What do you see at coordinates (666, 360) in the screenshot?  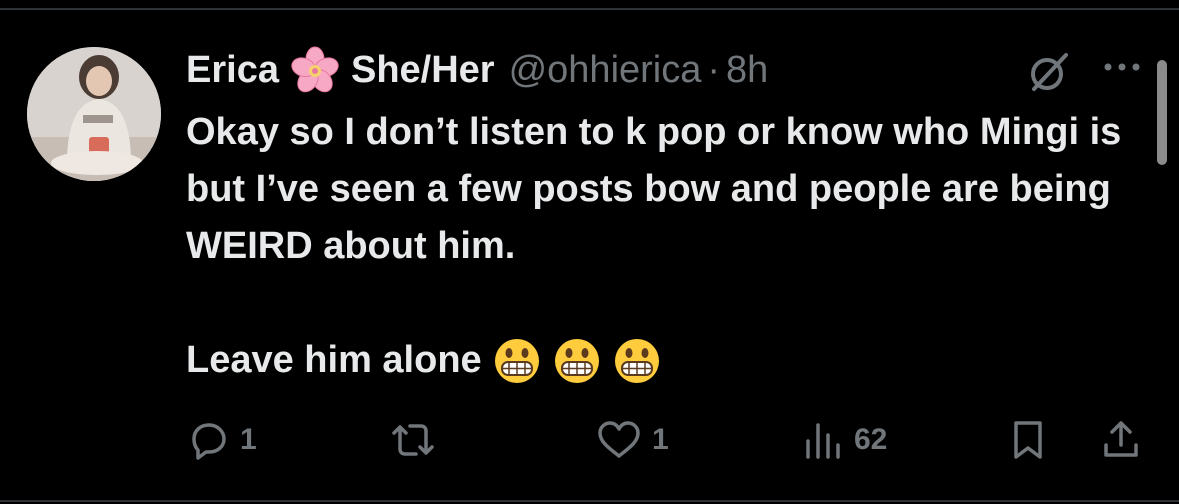 I see `tweet-text-paragraph-2: Leave him alone` at bounding box center [666, 360].